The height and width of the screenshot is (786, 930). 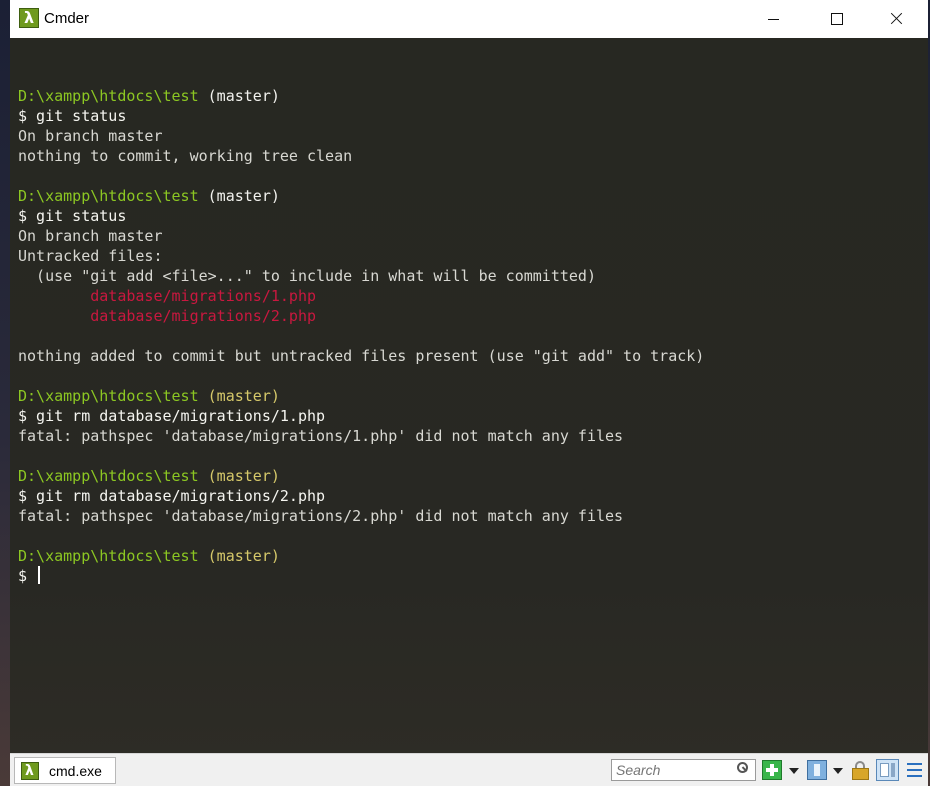 I want to click on lock-icon, so click(x=861, y=770).